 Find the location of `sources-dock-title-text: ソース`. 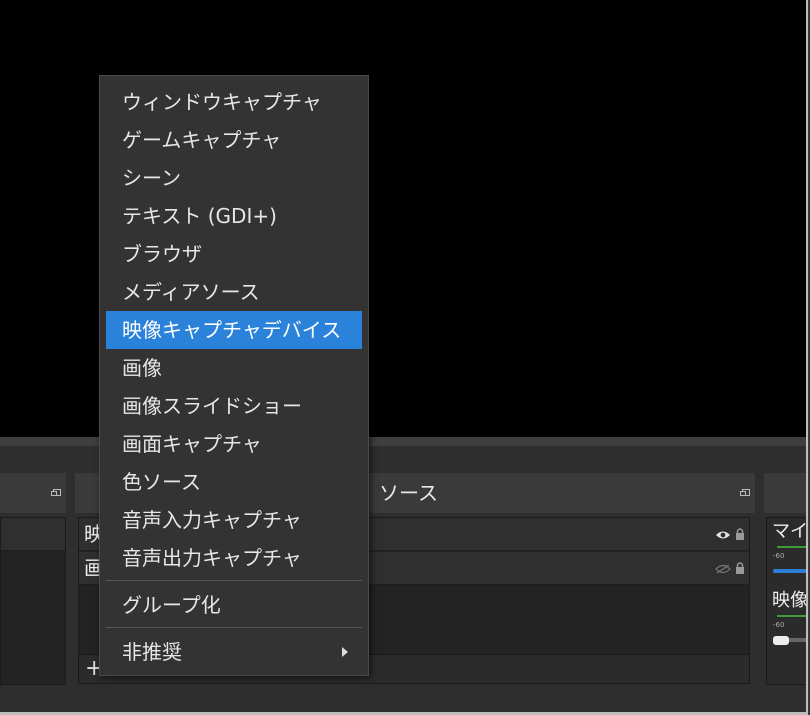

sources-dock-title-text: ソース is located at coordinates (408, 493).